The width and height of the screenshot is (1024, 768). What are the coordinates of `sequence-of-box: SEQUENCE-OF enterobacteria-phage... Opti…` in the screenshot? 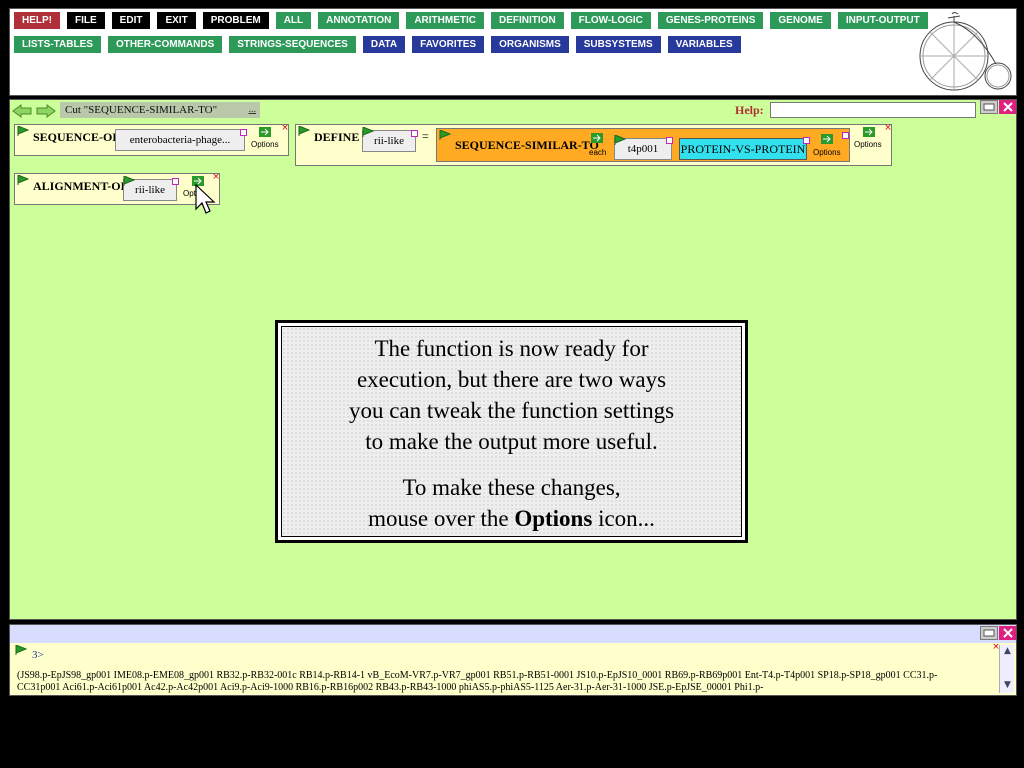 It's located at (151, 140).